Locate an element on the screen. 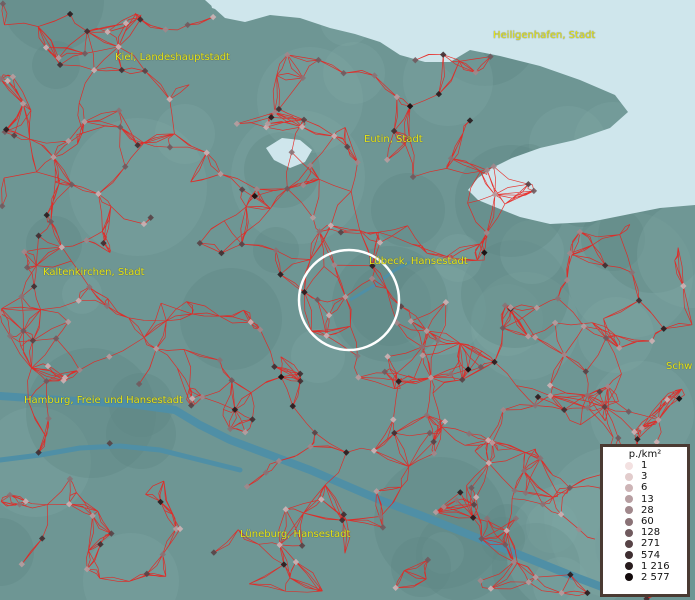 This screenshot has height=600, width=695. legend-label: 128 is located at coordinates (651, 533).